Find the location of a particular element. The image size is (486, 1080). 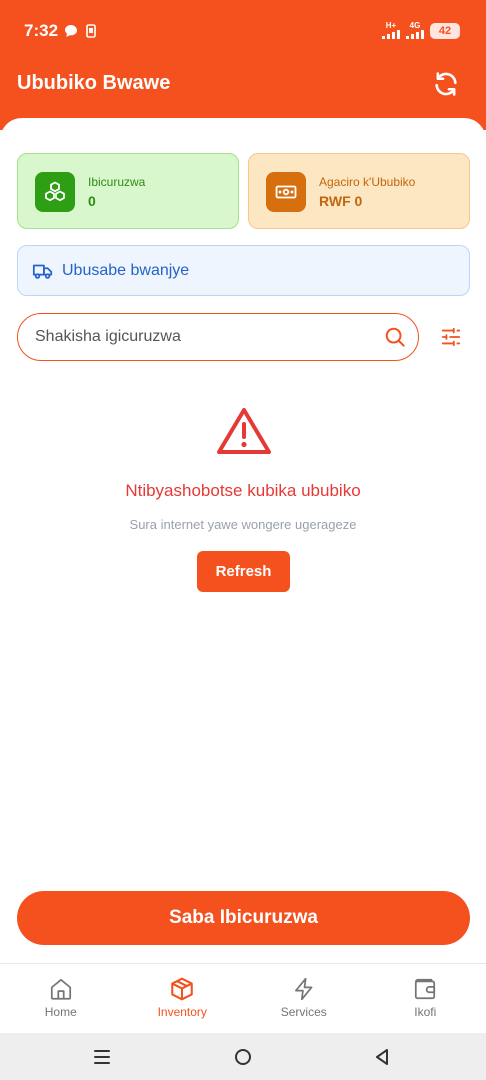

battery-level: 42 is located at coordinates (445, 30).